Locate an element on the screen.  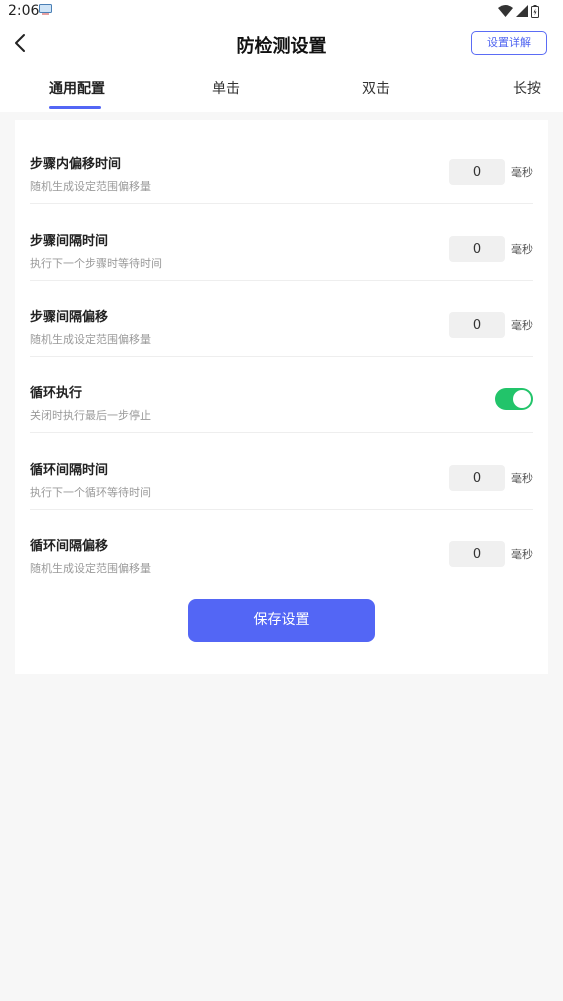
save-settings-button: 保存设置 is located at coordinates (281, 620).